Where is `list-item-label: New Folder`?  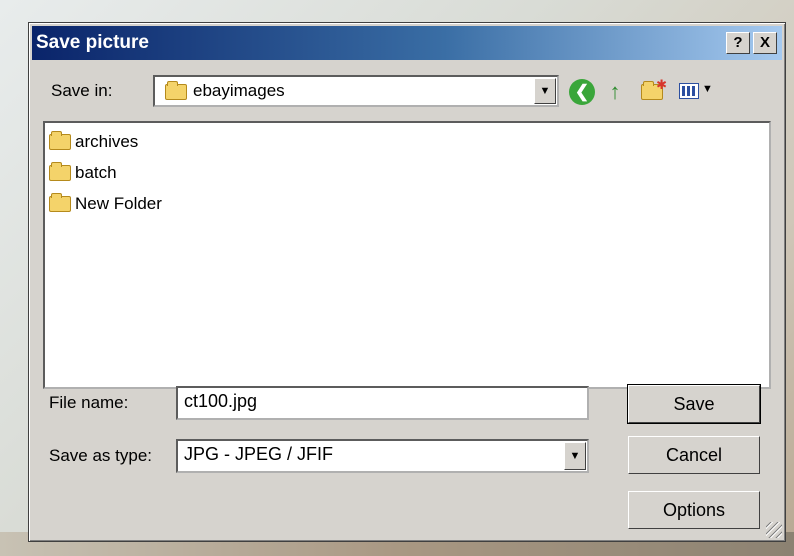 list-item-label: New Folder is located at coordinates (118, 203).